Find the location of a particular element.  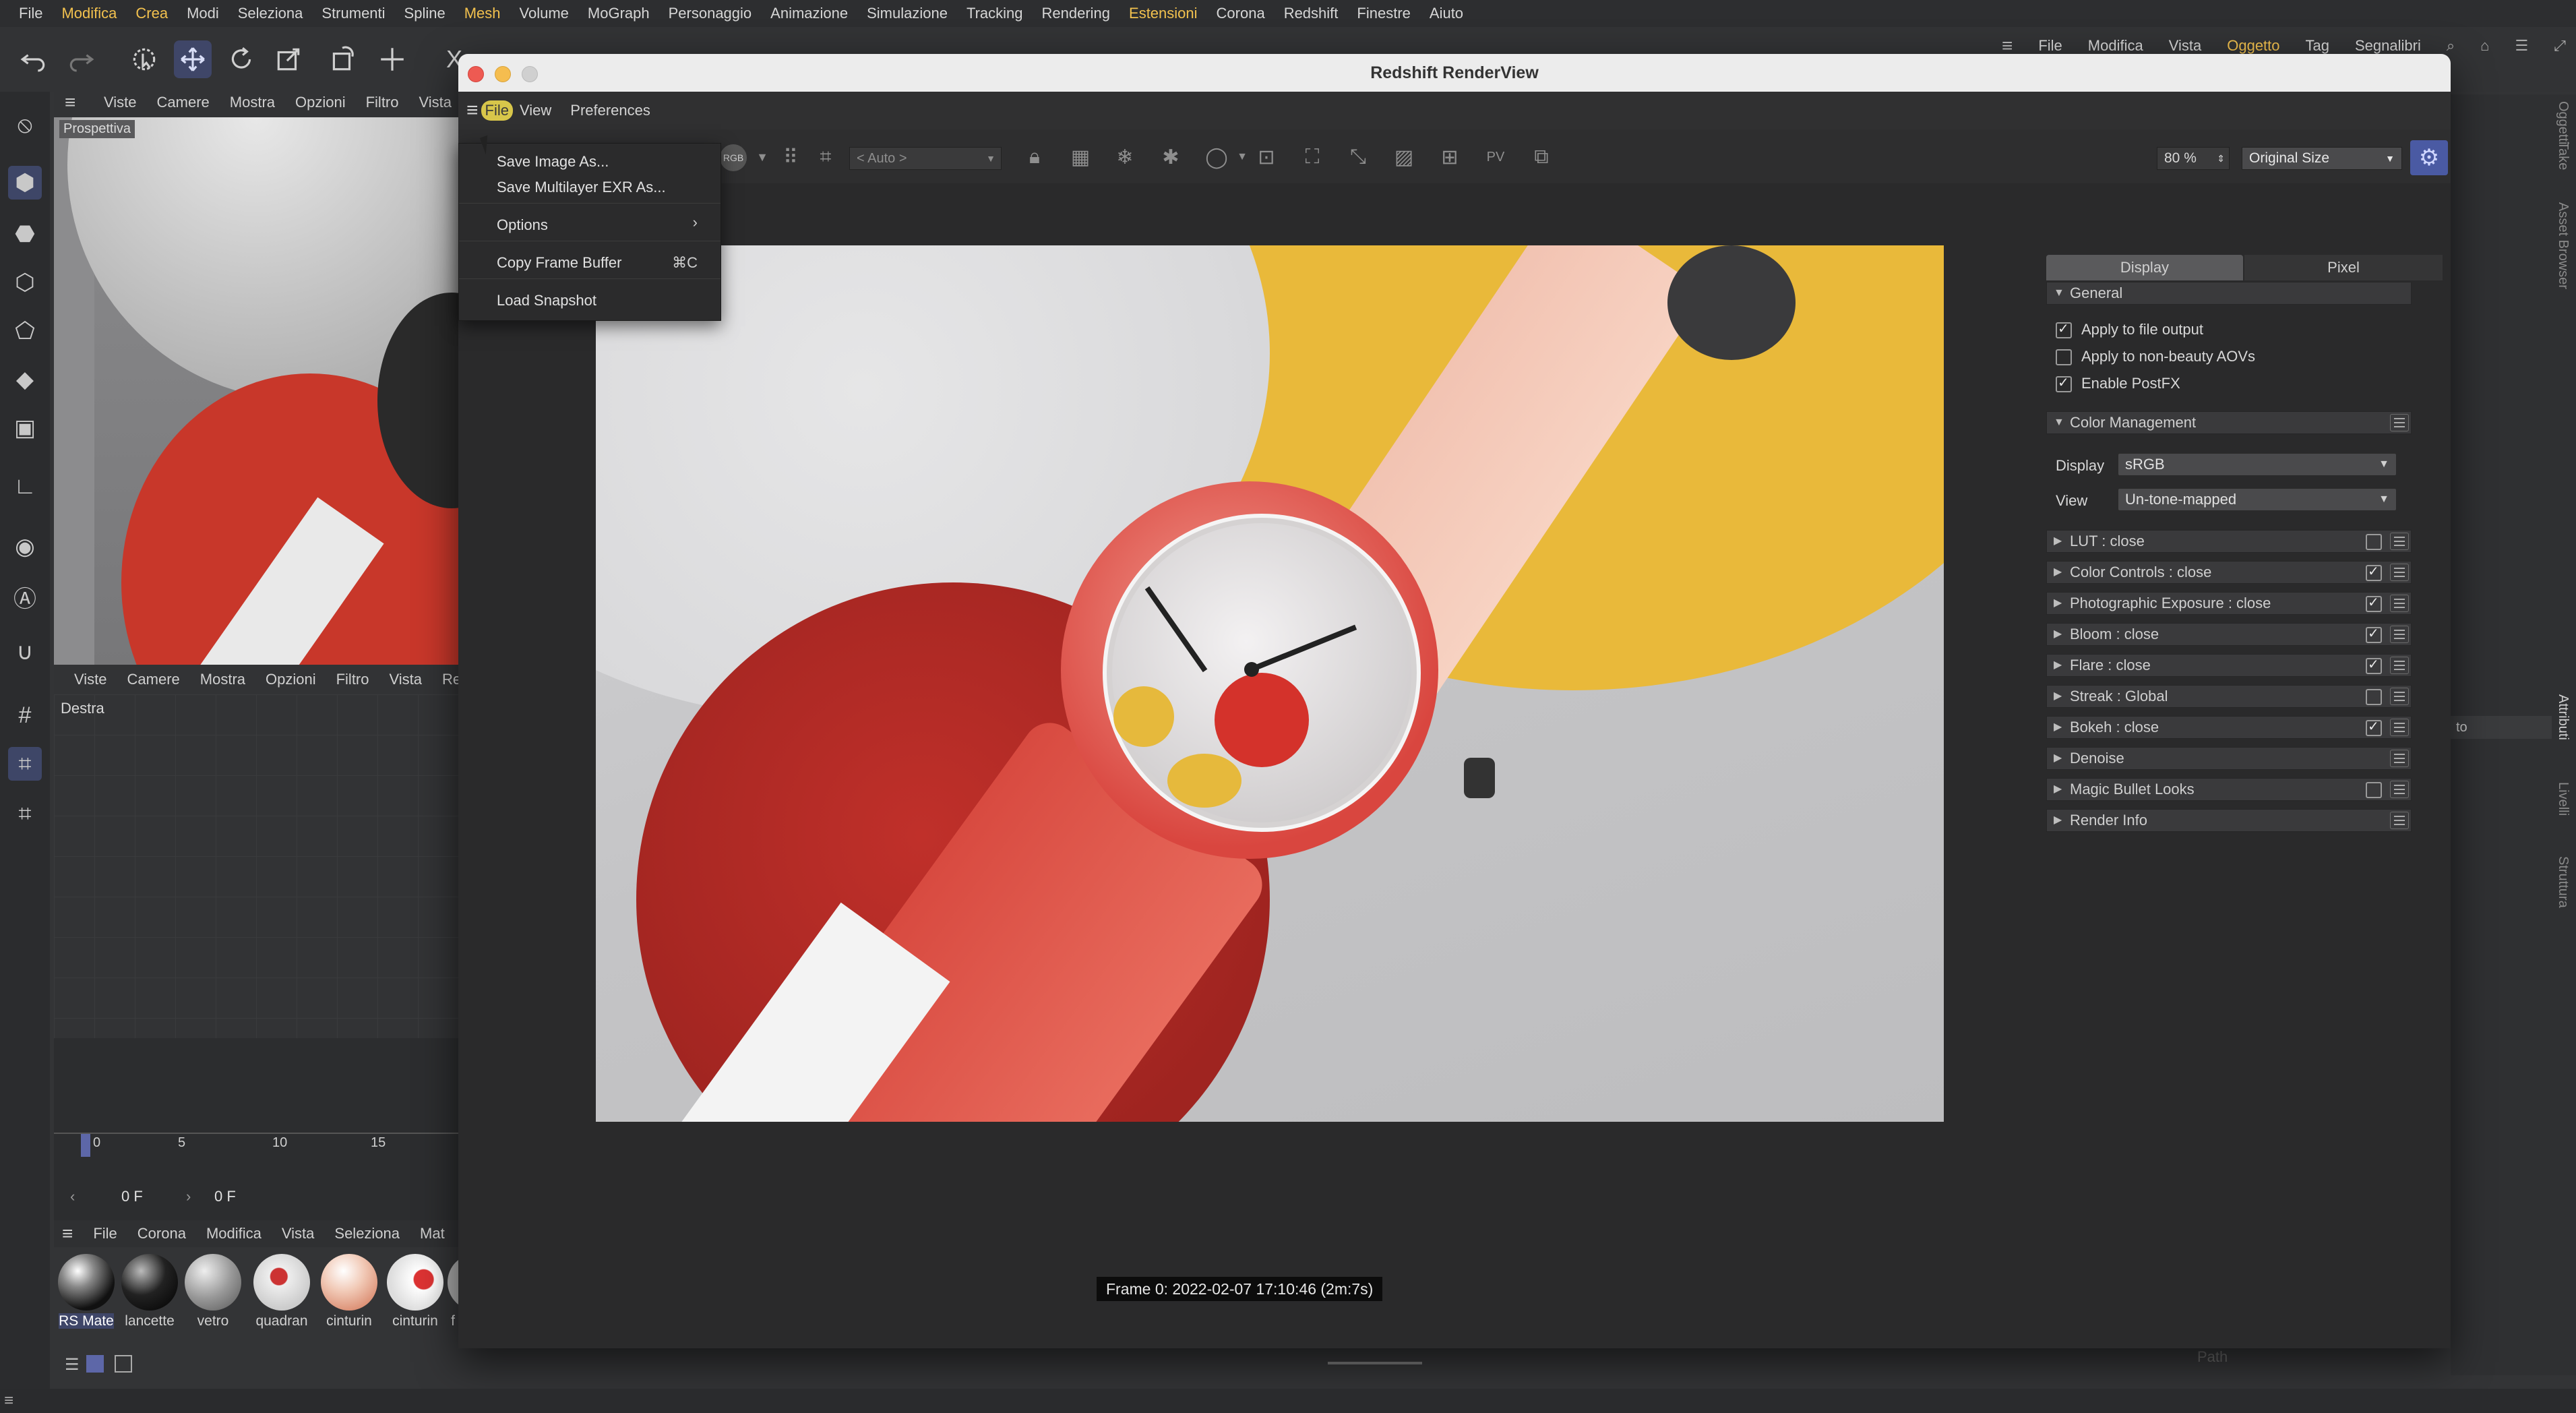

material-menu-mat: Mat is located at coordinates (432, 1233).